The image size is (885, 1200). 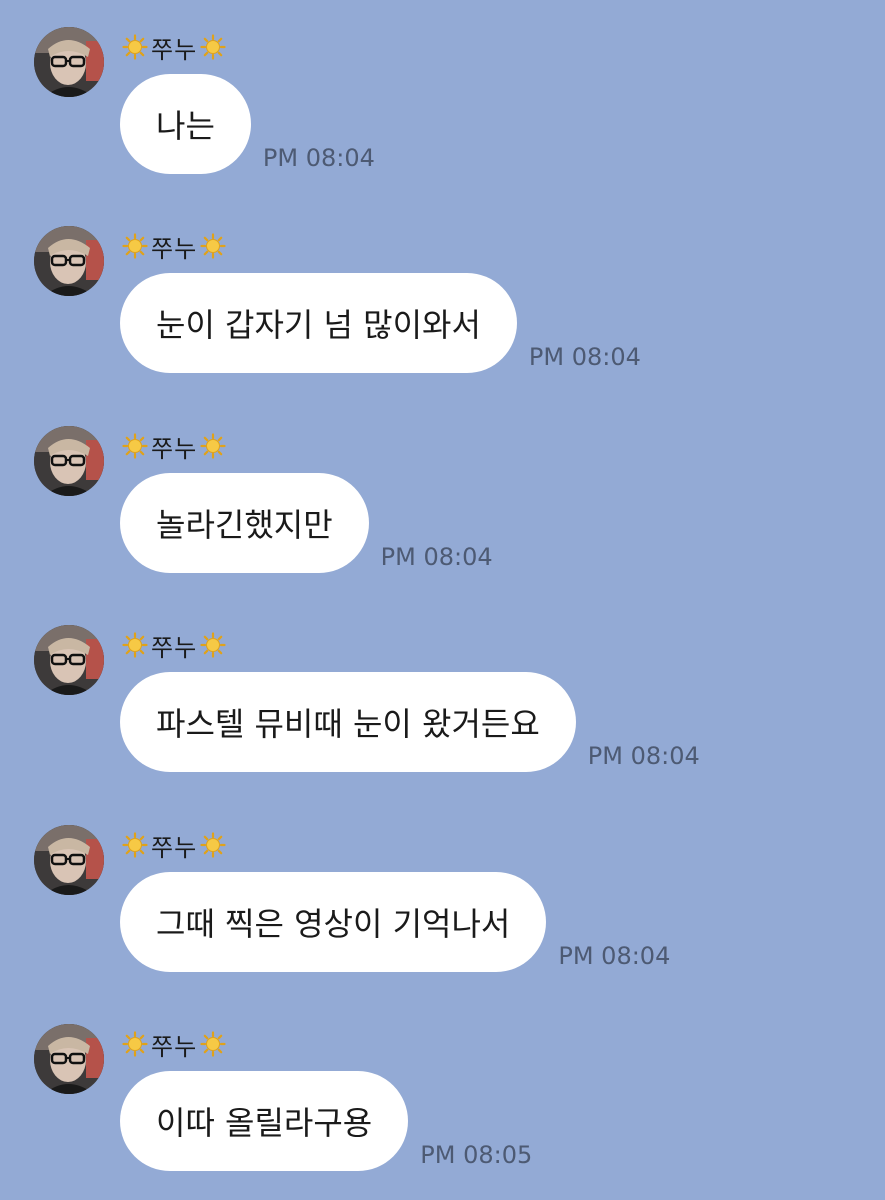 I want to click on message-bubble: 파스텔 뮤비때 눈이 왔거든요, so click(x=348, y=722).